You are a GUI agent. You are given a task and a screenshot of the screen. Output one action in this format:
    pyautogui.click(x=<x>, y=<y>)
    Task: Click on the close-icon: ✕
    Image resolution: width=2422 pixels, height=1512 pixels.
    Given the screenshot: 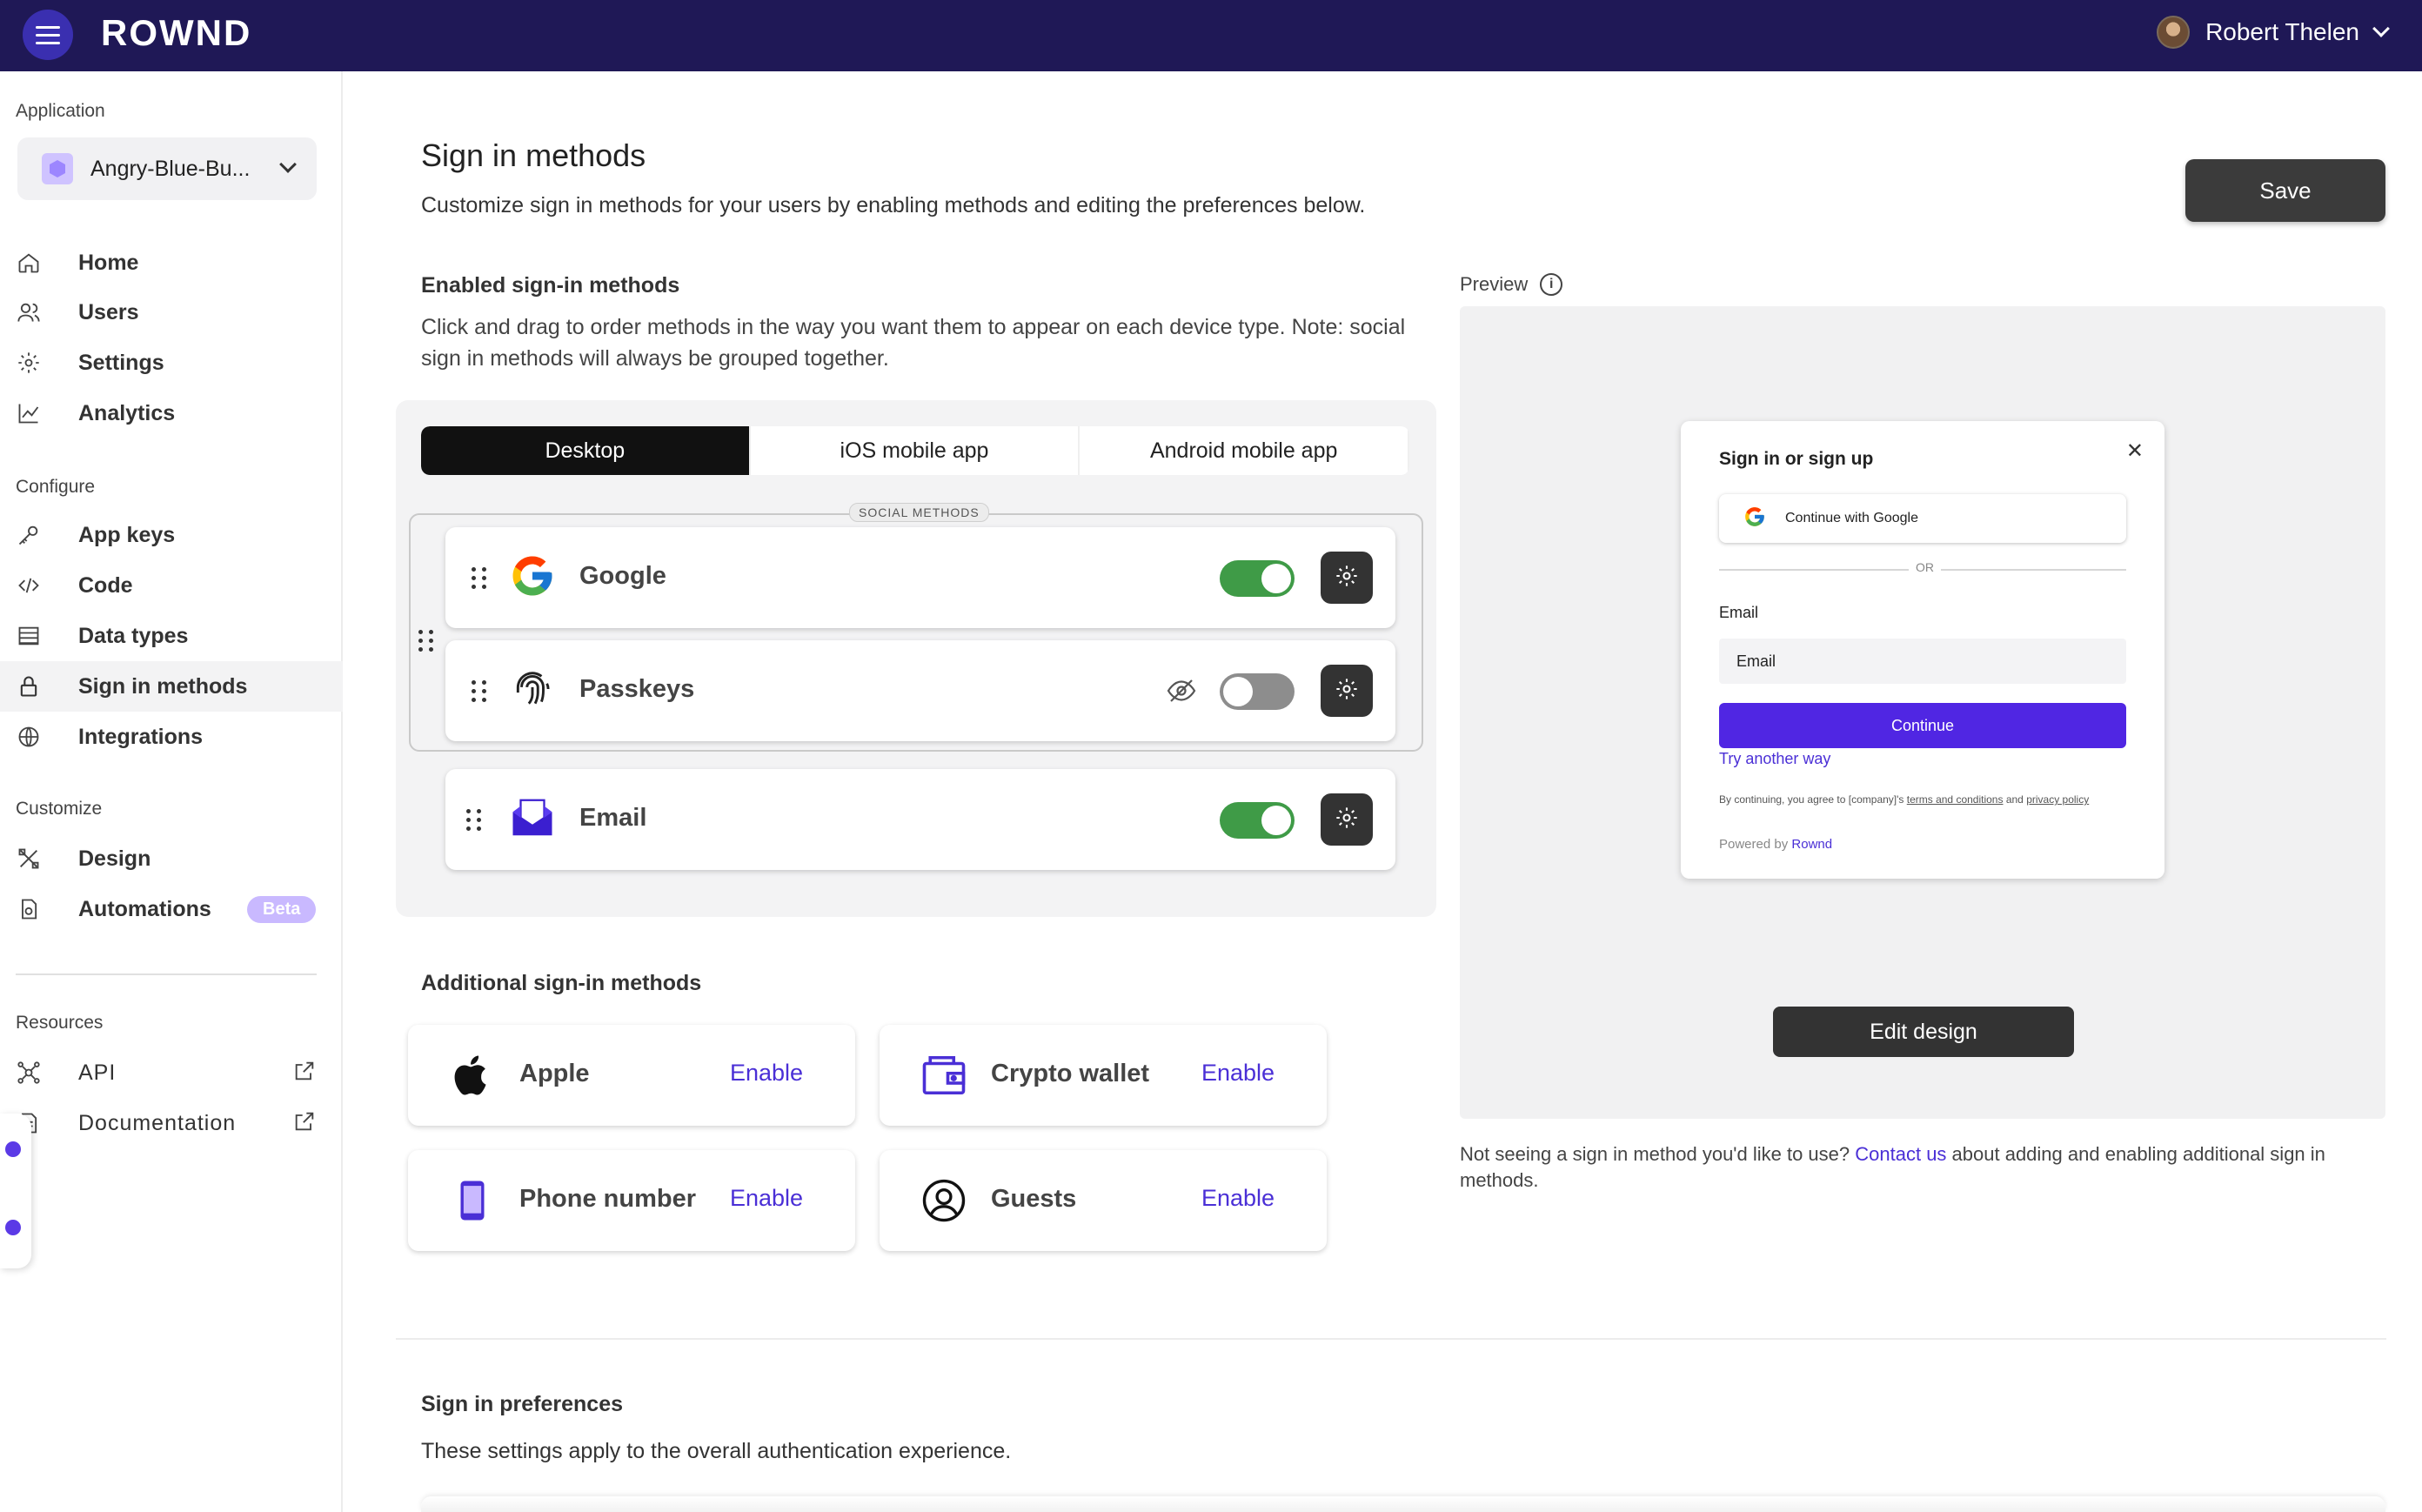 What is the action you would take?
    pyautogui.click(x=2135, y=451)
    